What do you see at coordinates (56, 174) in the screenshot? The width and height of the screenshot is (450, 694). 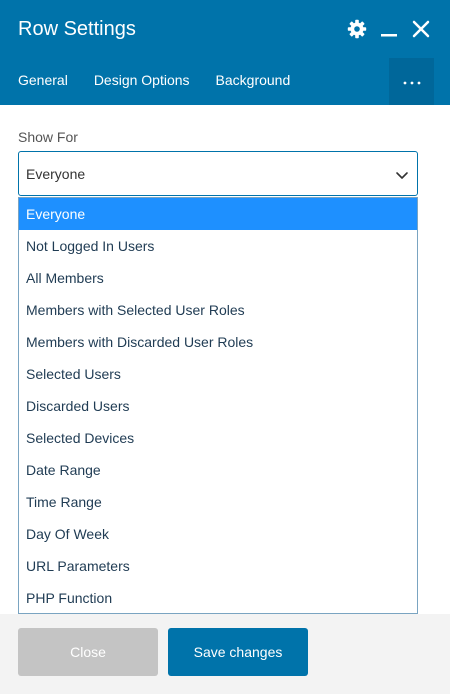 I see `show-for-selected-value: Everyone` at bounding box center [56, 174].